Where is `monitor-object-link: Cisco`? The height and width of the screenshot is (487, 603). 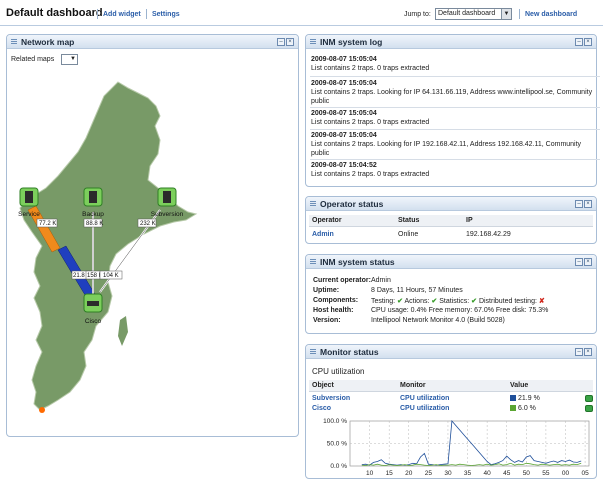 monitor-object-link: Cisco is located at coordinates (321, 408).